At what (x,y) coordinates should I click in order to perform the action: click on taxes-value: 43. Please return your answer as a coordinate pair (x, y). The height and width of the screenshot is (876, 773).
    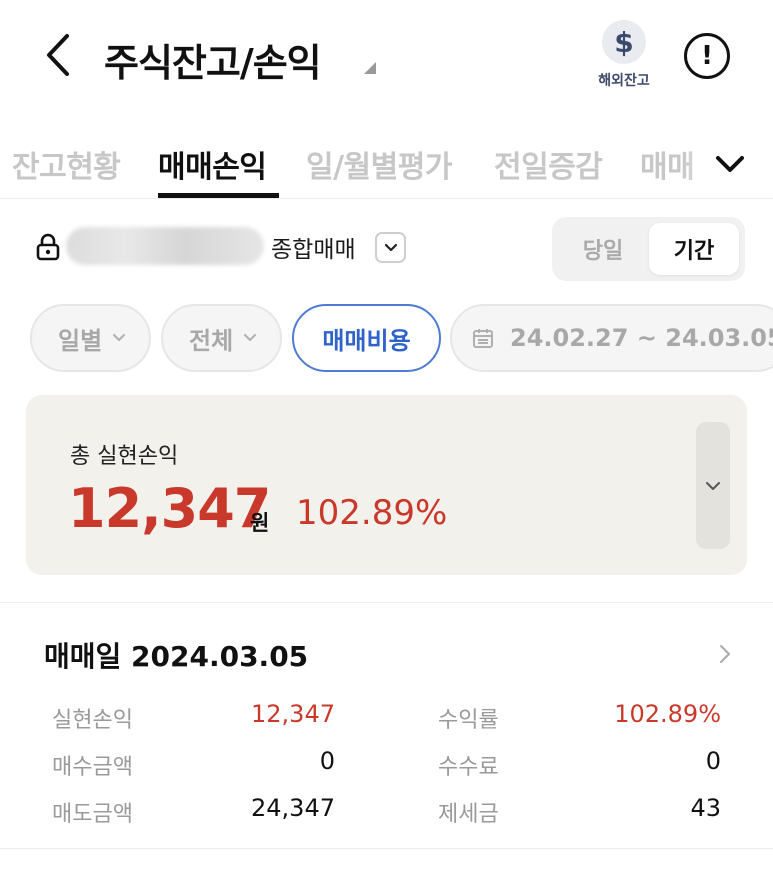
    Looking at the image, I should click on (705, 808).